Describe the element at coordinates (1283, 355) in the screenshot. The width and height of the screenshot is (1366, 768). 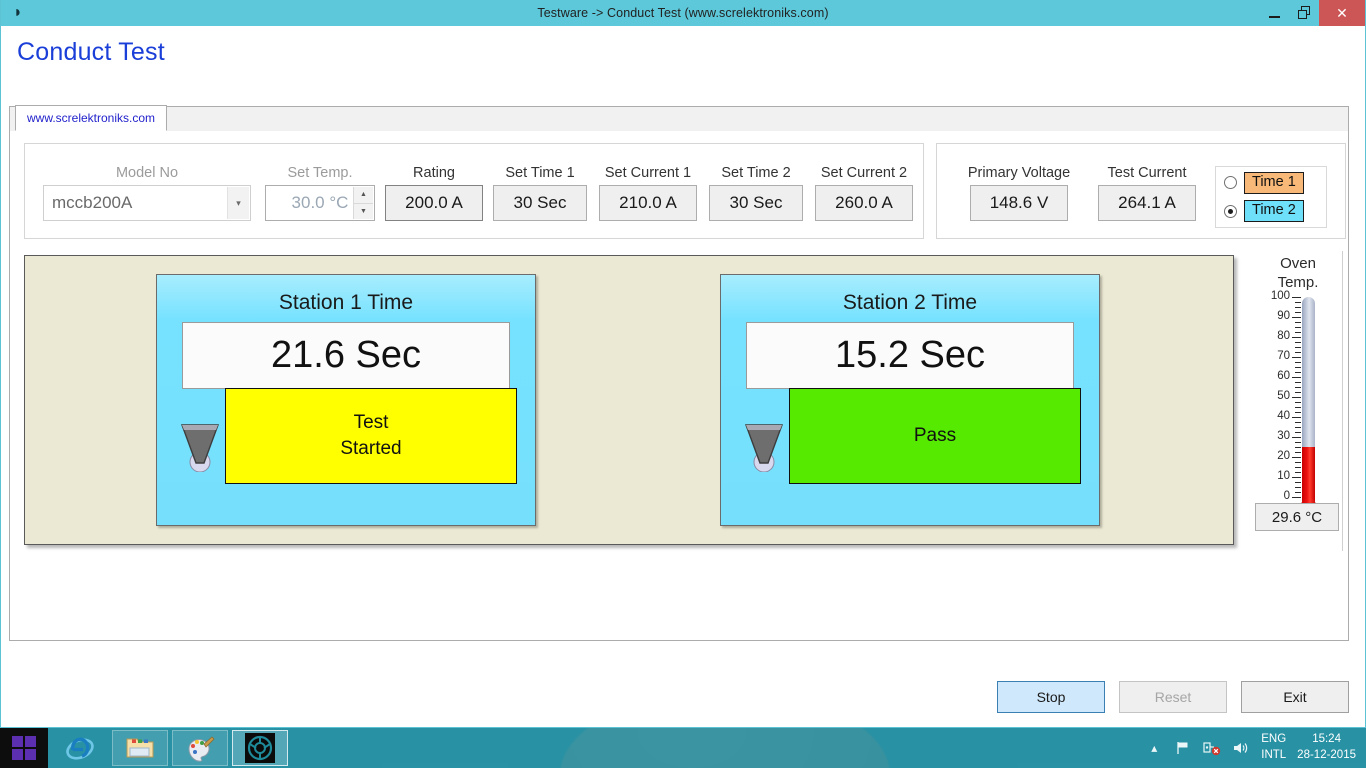
I see `thermometer-tick-label: 70` at that location.